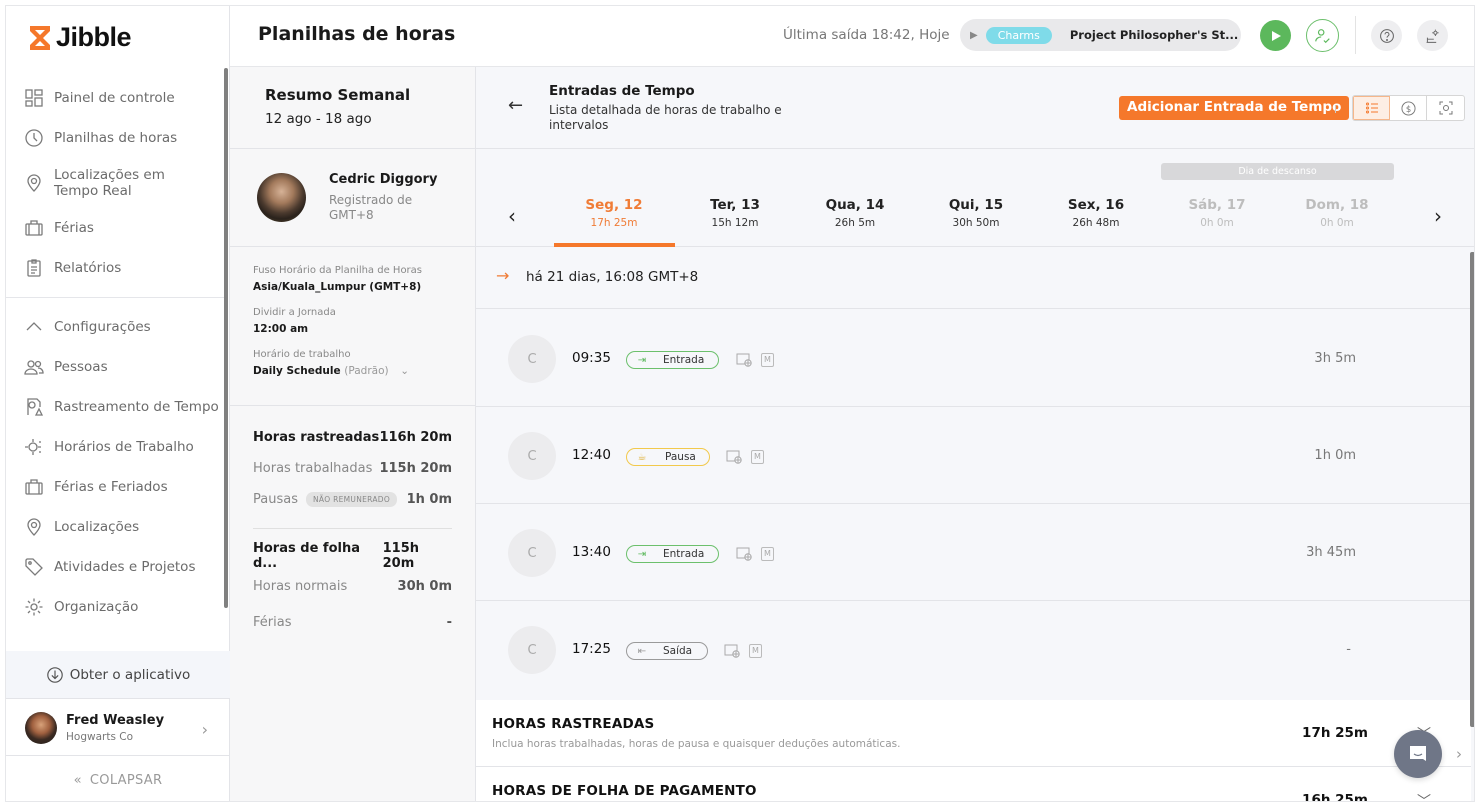  I want to click on cost-view-button: $, so click(1408, 108).